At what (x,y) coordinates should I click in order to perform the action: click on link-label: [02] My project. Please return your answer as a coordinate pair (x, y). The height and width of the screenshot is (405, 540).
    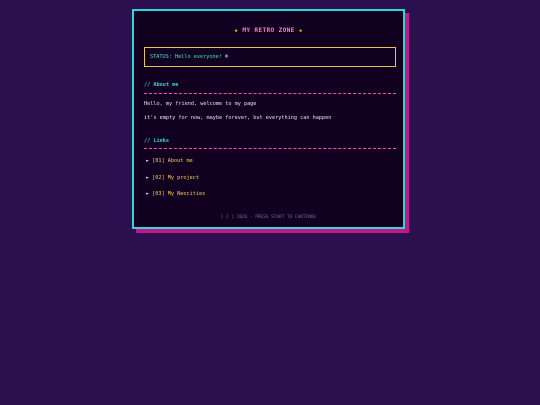
    Looking at the image, I should click on (175, 178).